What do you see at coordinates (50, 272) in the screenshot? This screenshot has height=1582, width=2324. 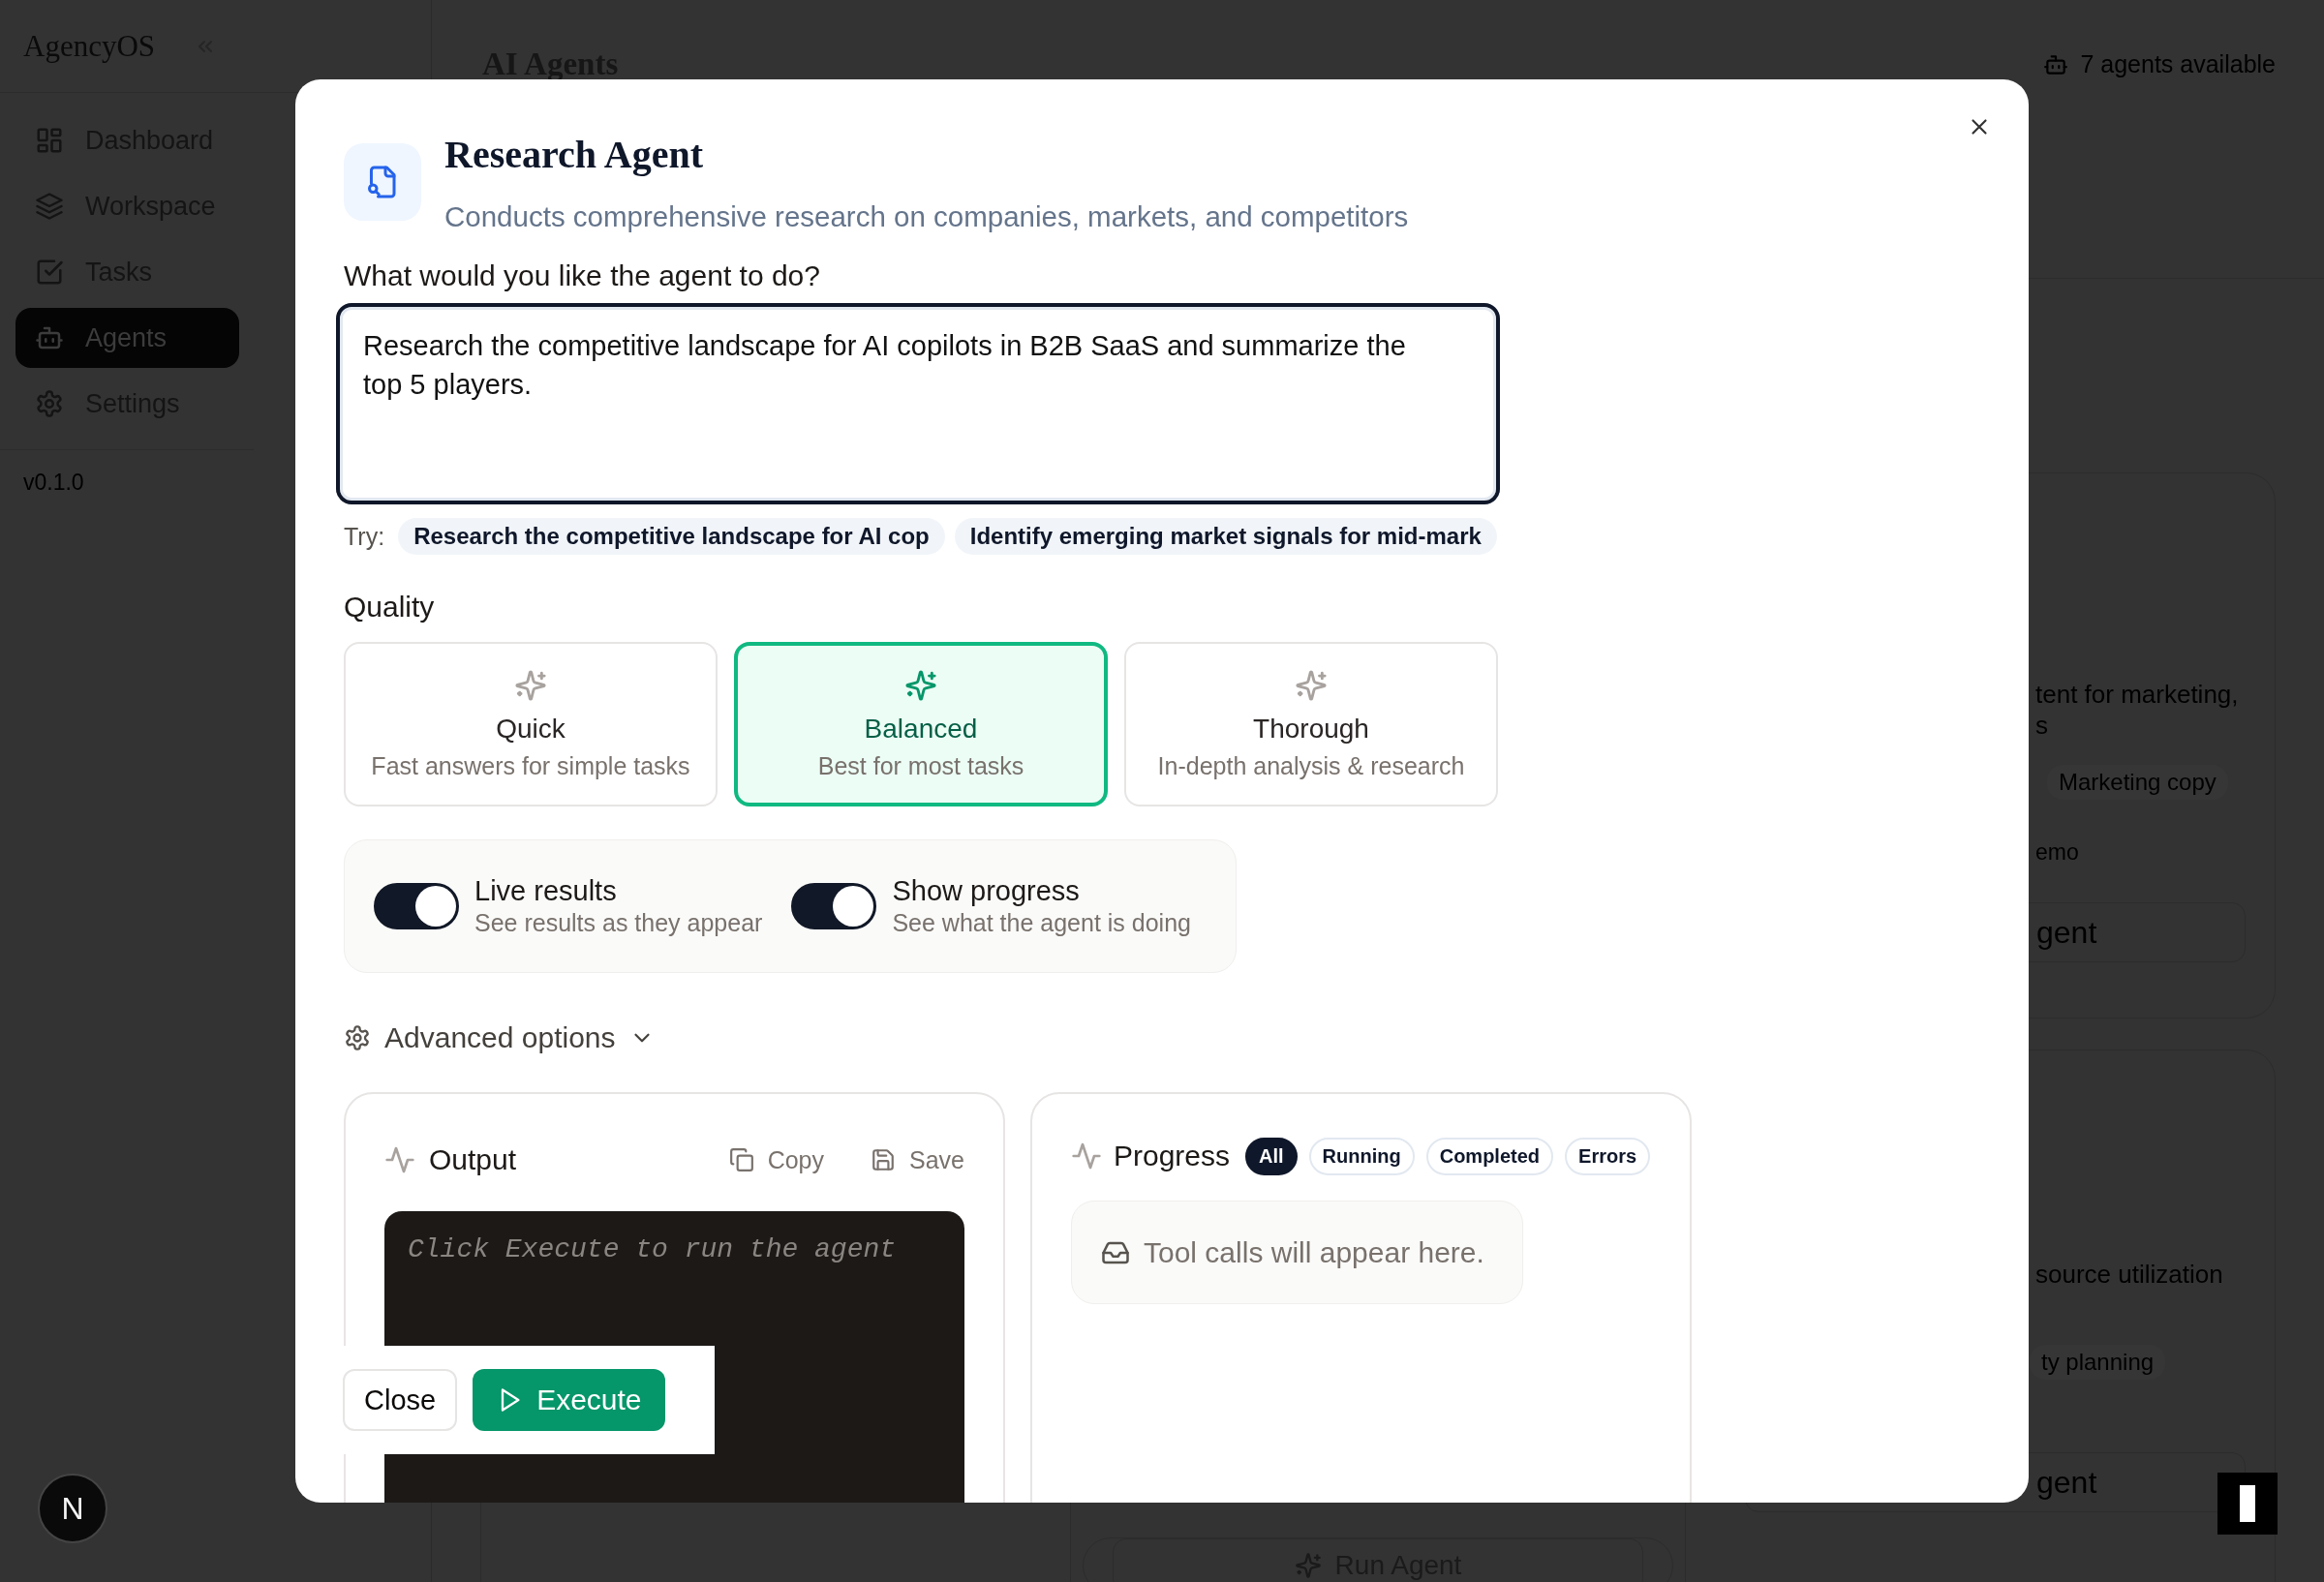 I see `check-icon` at bounding box center [50, 272].